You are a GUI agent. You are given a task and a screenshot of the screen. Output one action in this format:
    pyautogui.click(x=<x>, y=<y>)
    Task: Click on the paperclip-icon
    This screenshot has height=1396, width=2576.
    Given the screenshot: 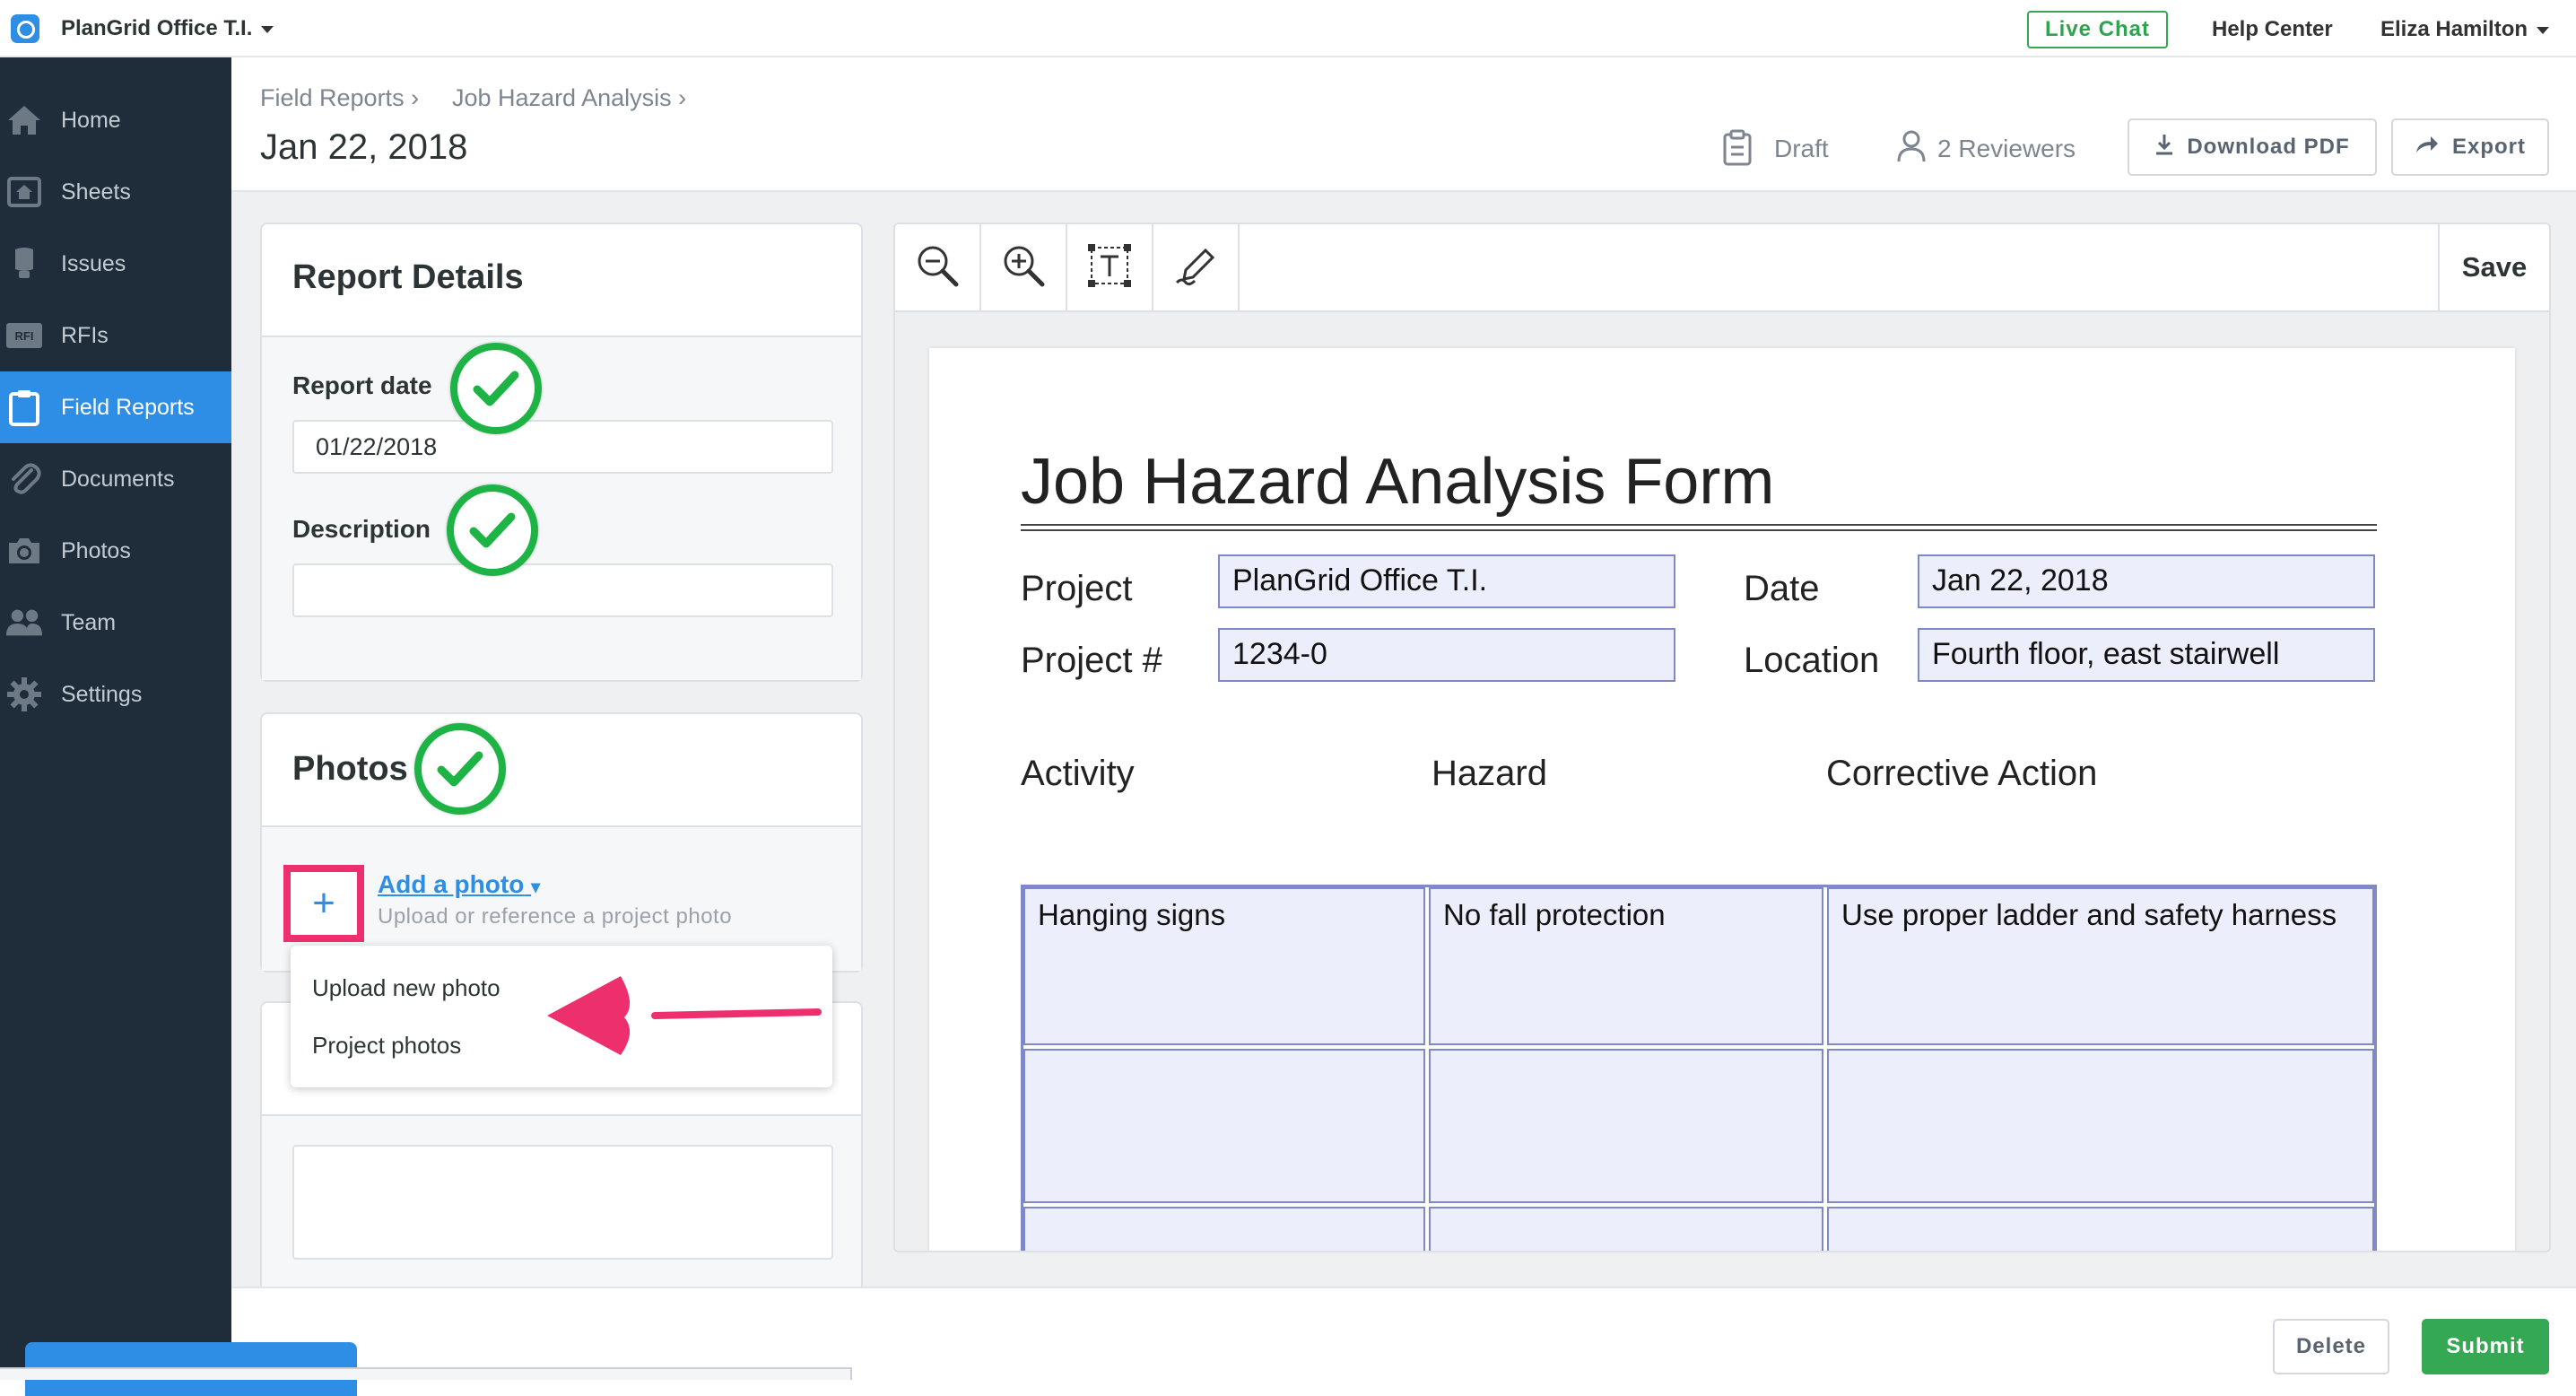 What is the action you would take?
    pyautogui.click(x=24, y=479)
    